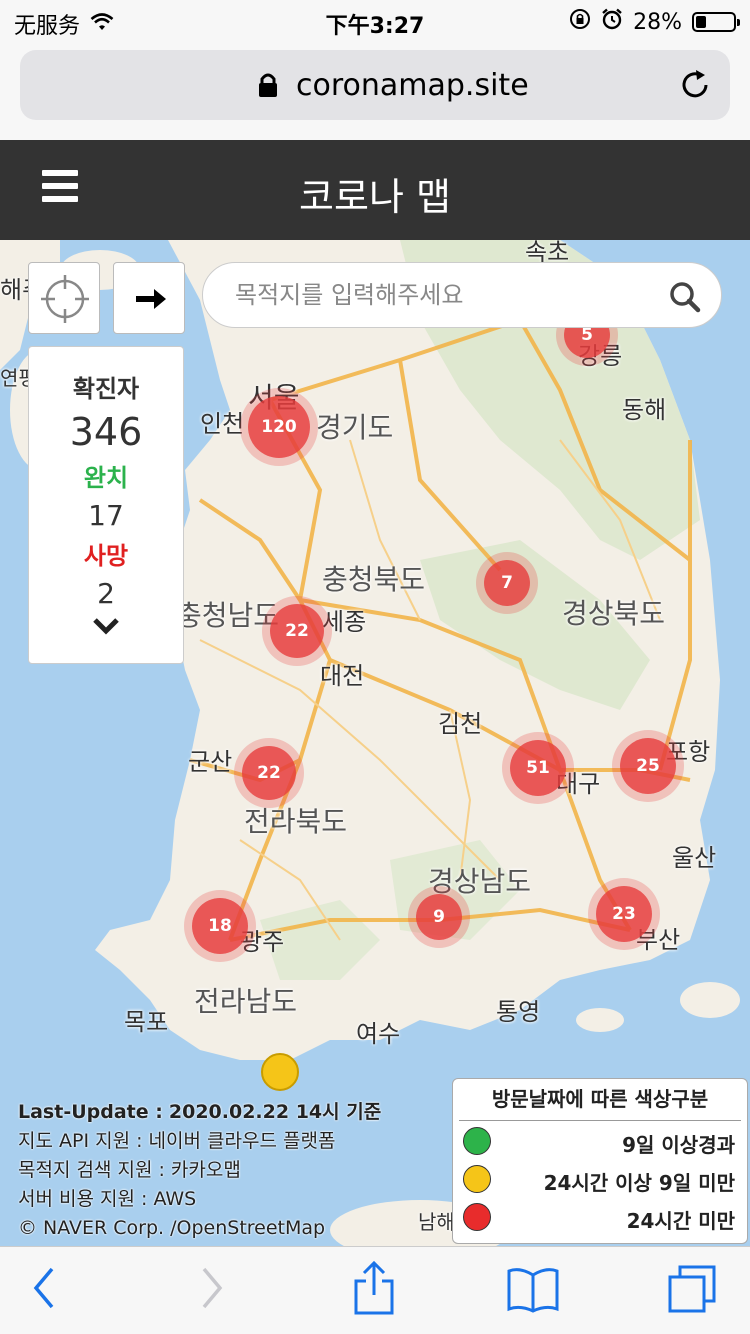  I want to click on forward-icon, so click(211, 1290).